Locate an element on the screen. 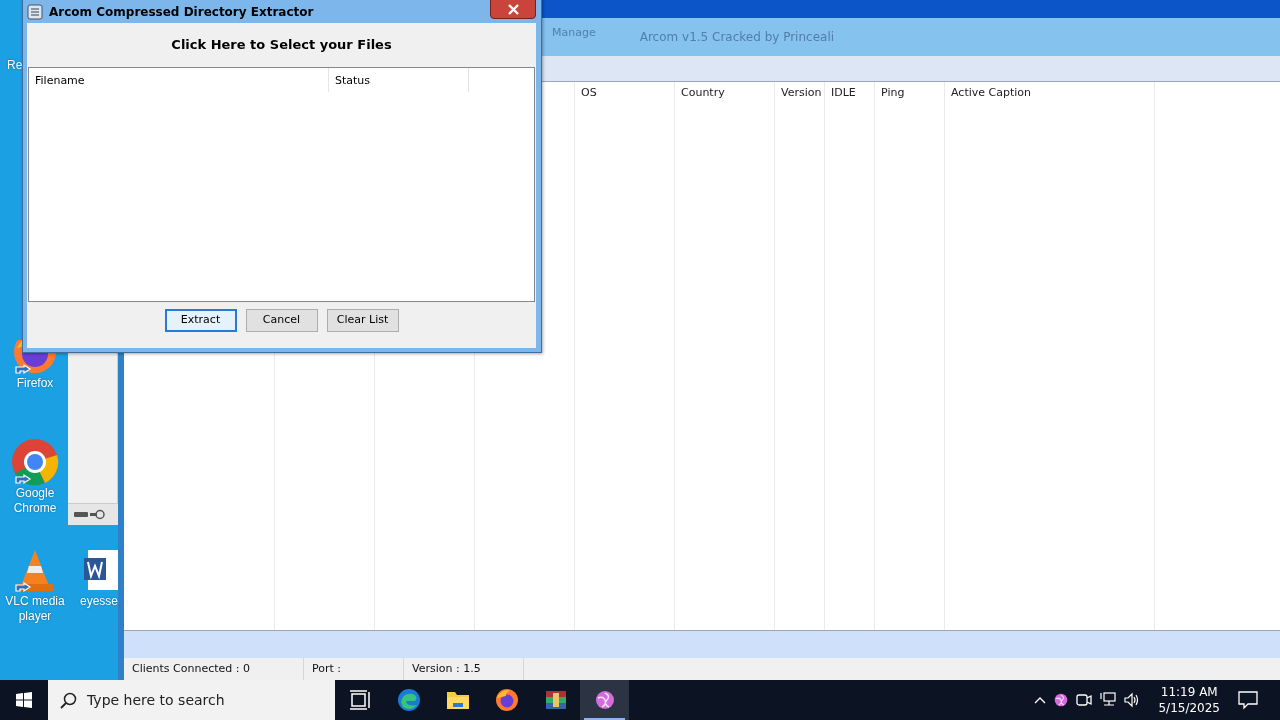 This screenshot has width=1280, height=720. firefox-icon is located at coordinates (506, 700).